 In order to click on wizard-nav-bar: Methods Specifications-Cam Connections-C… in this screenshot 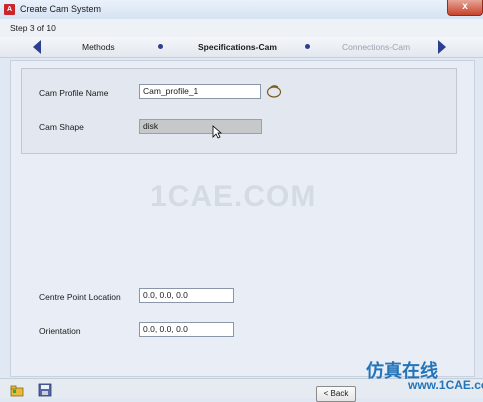, I will do `click(241, 47)`.